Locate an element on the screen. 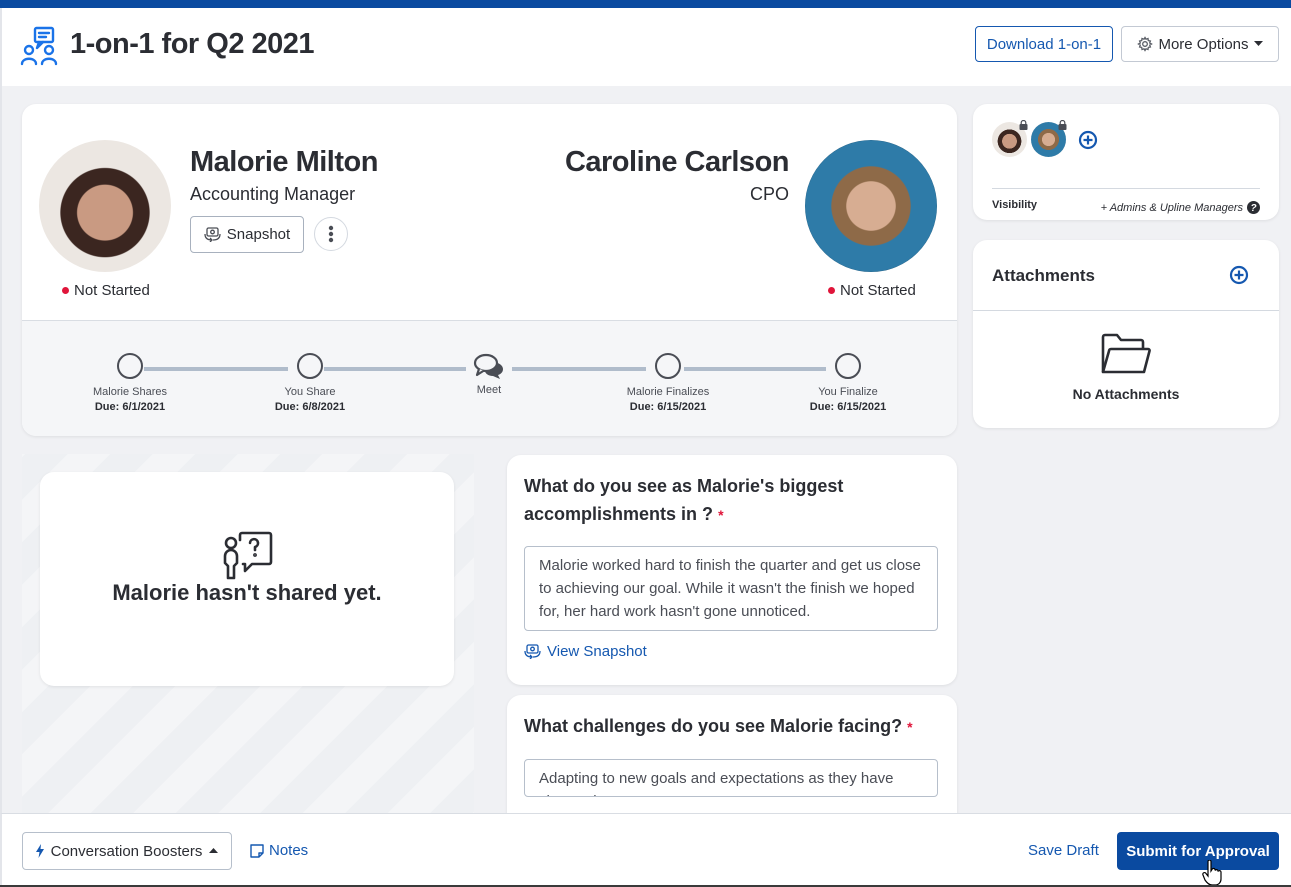 This screenshot has height=887, width=1291. timeline-step-label: You Finalize is located at coordinates (848, 392).